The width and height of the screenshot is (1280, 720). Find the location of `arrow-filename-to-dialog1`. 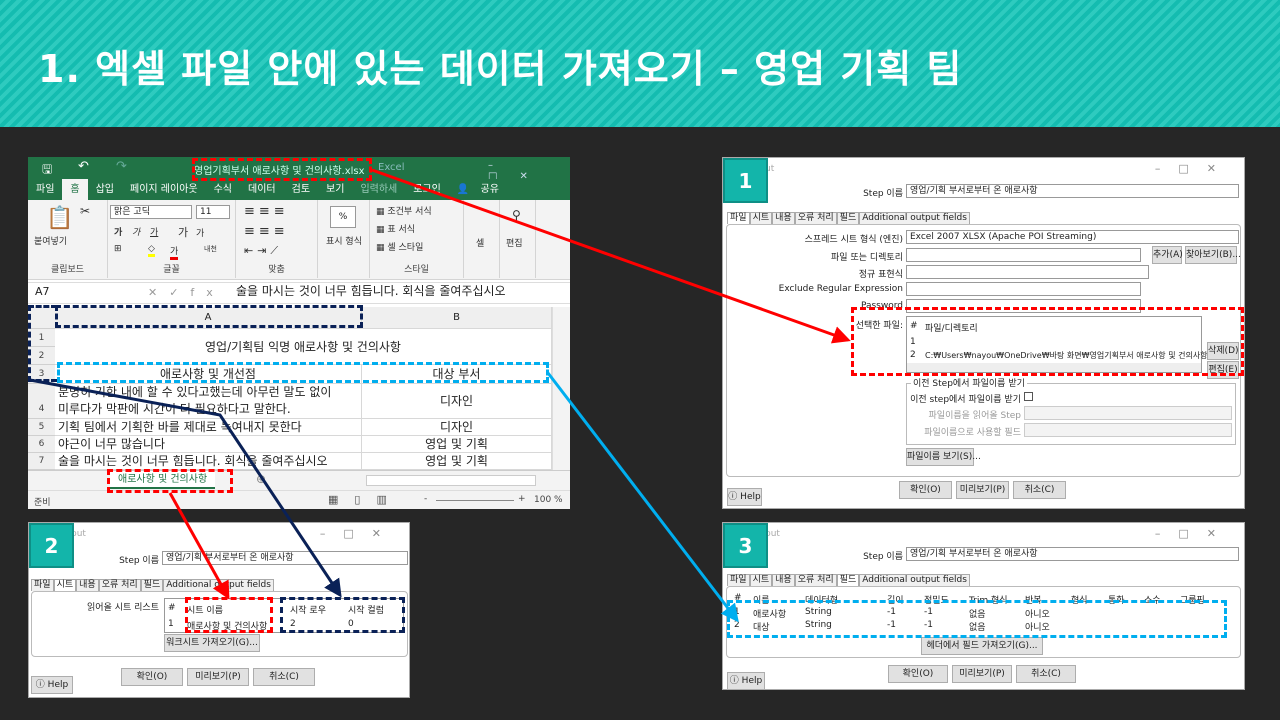

arrow-filename-to-dialog1 is located at coordinates (611, 256).